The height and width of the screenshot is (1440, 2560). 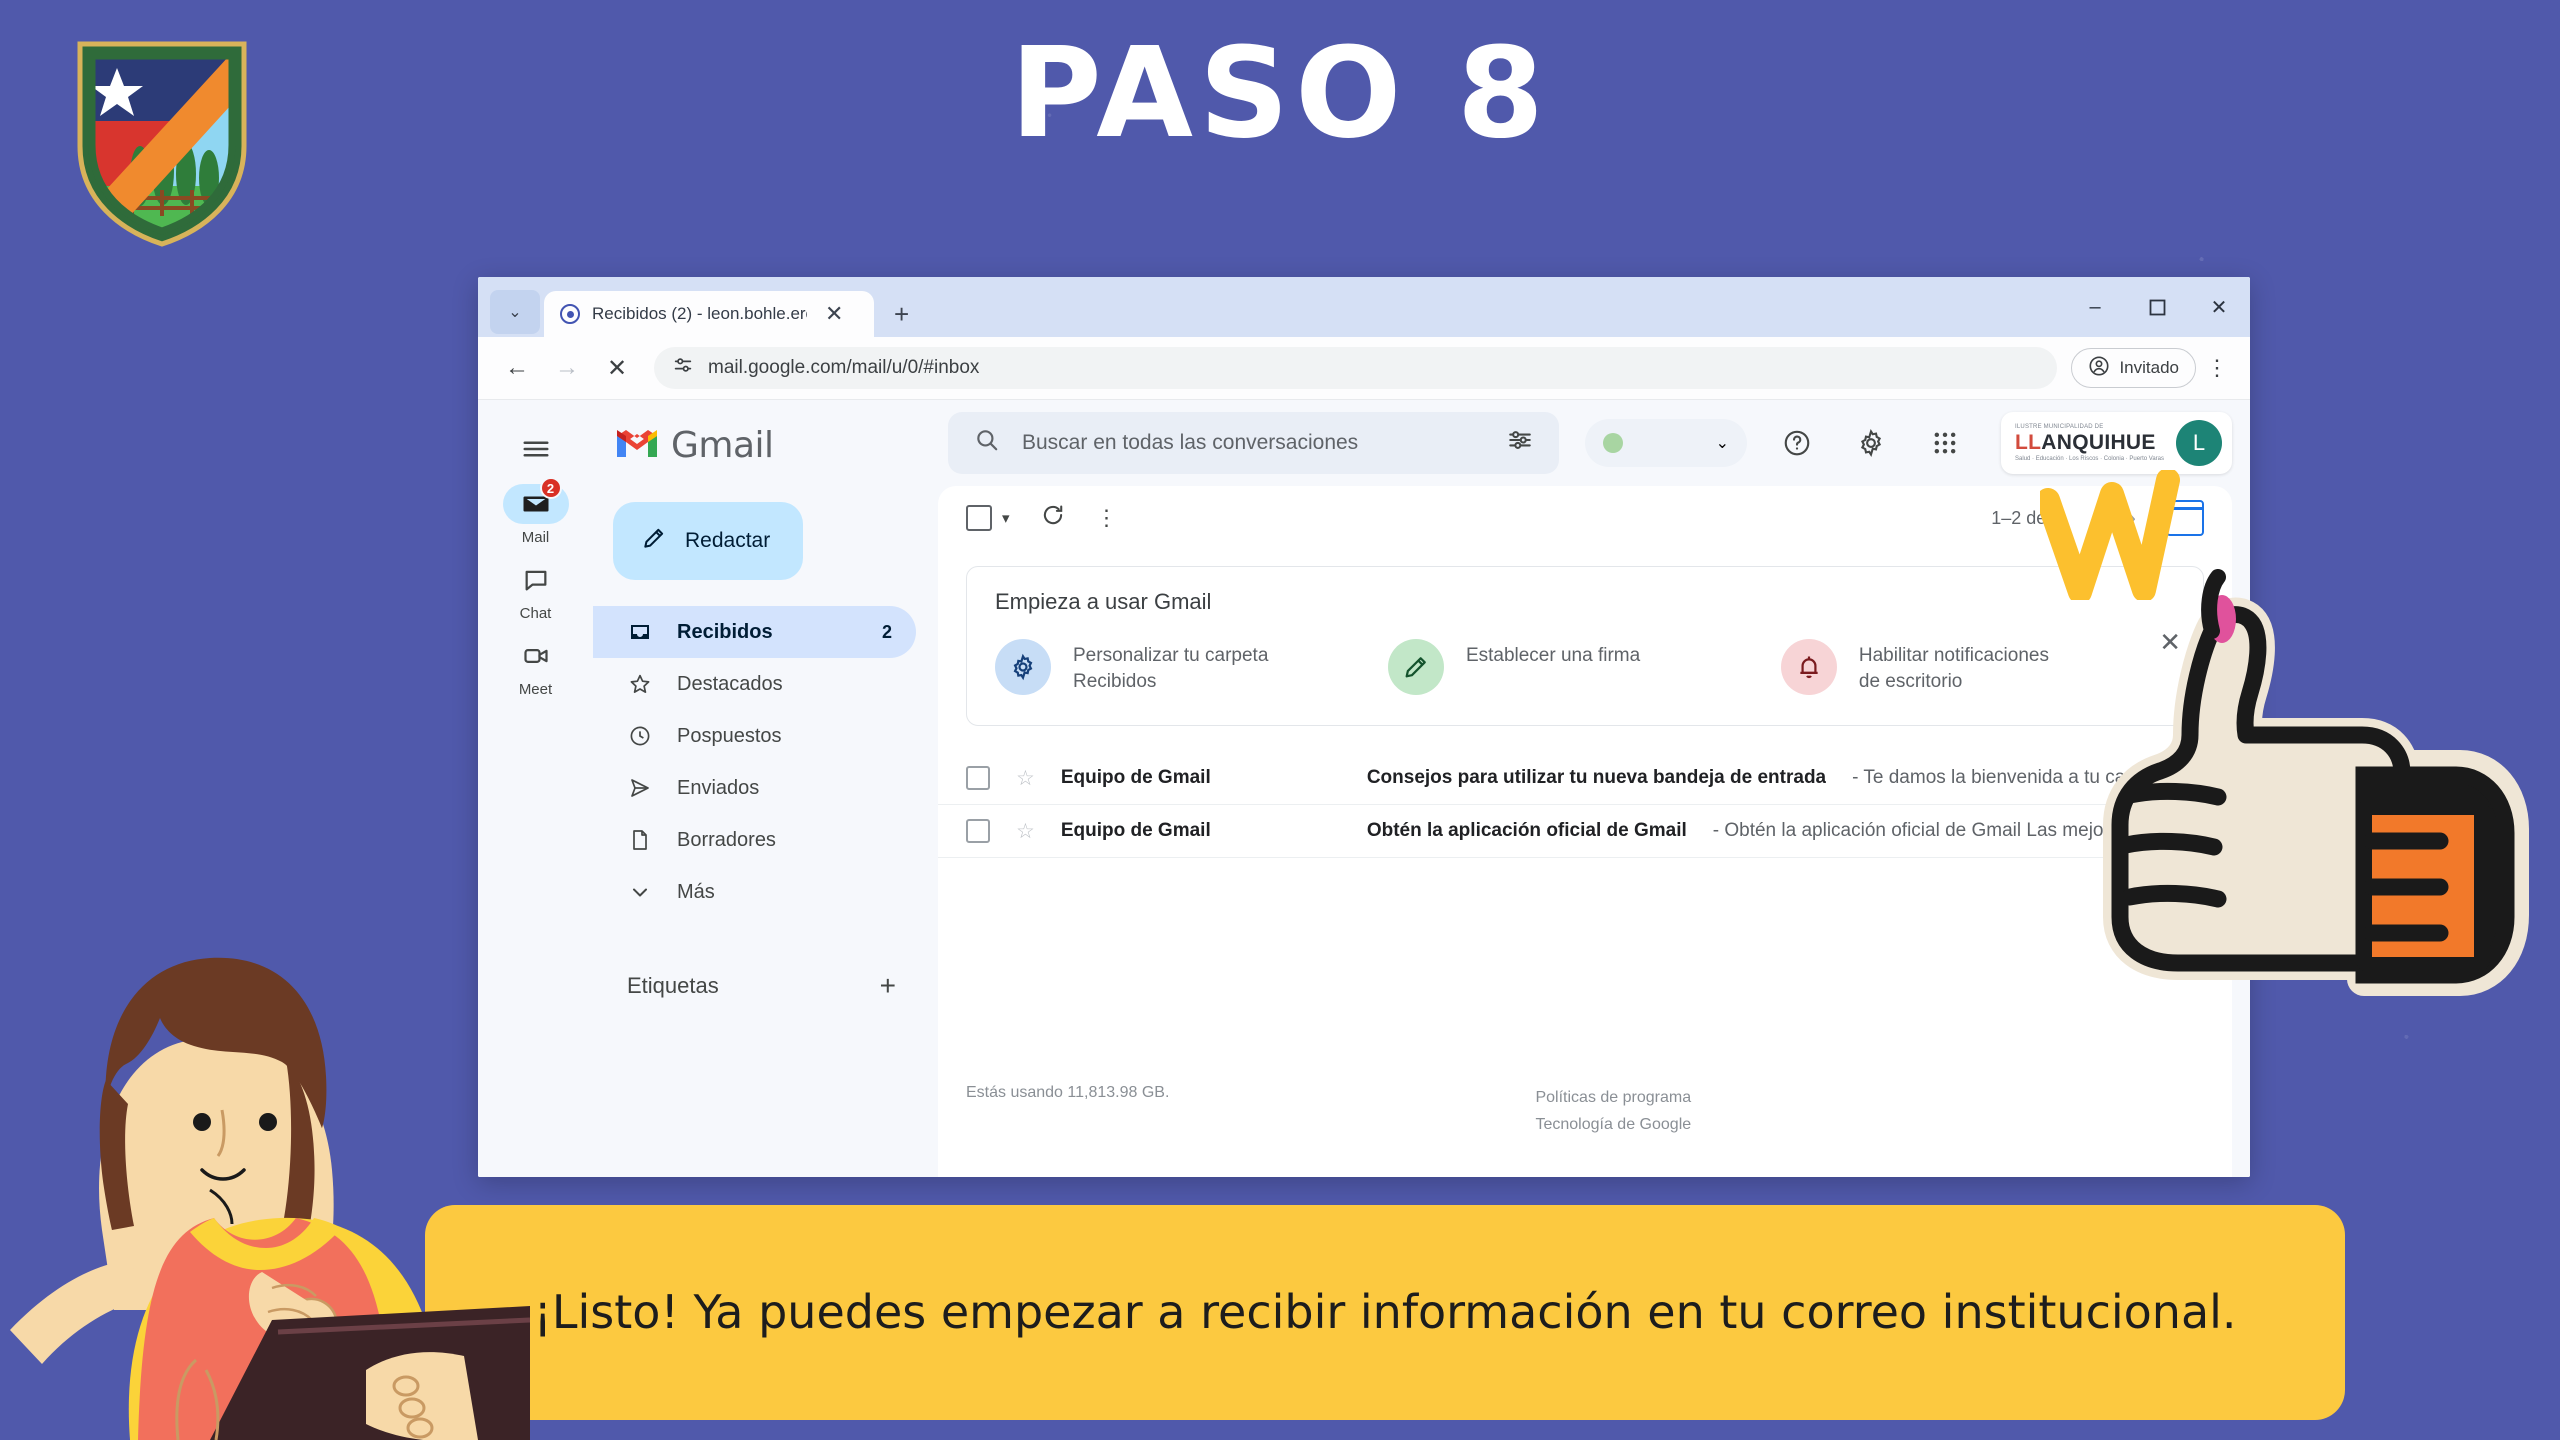 What do you see at coordinates (683, 368) in the screenshot?
I see `tune-site-settings-icon` at bounding box center [683, 368].